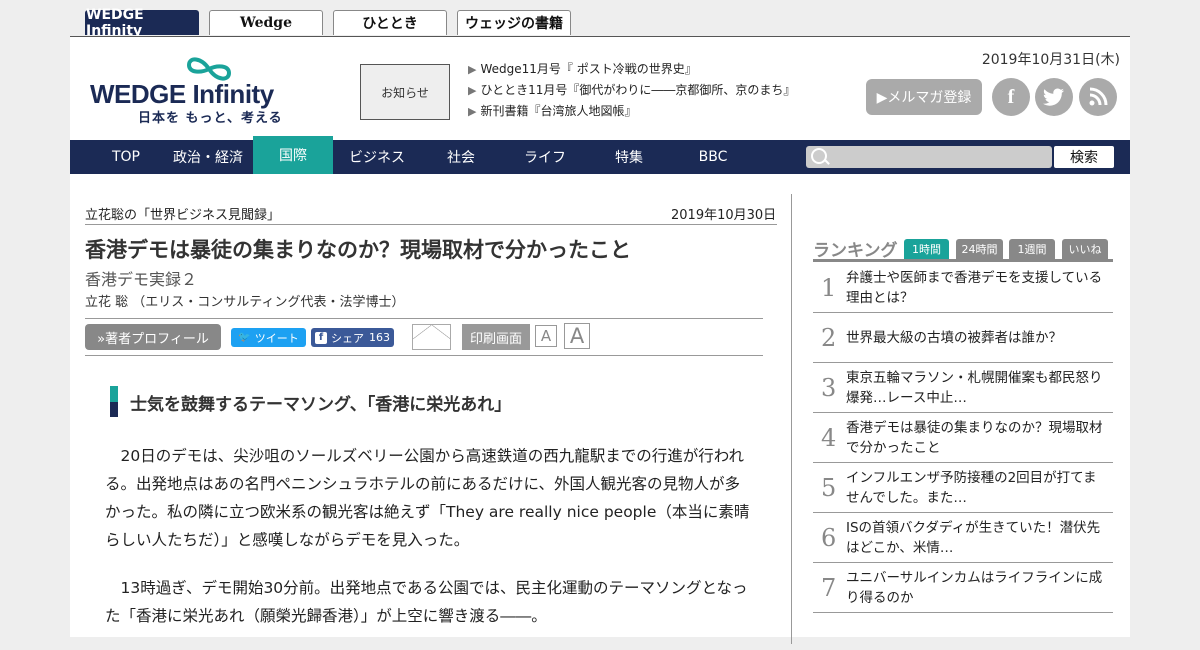  Describe the element at coordinates (245, 302) in the screenshot. I see `article-author: 立花 聡 （エリス・コンサルティング代表・法学博士）` at that location.